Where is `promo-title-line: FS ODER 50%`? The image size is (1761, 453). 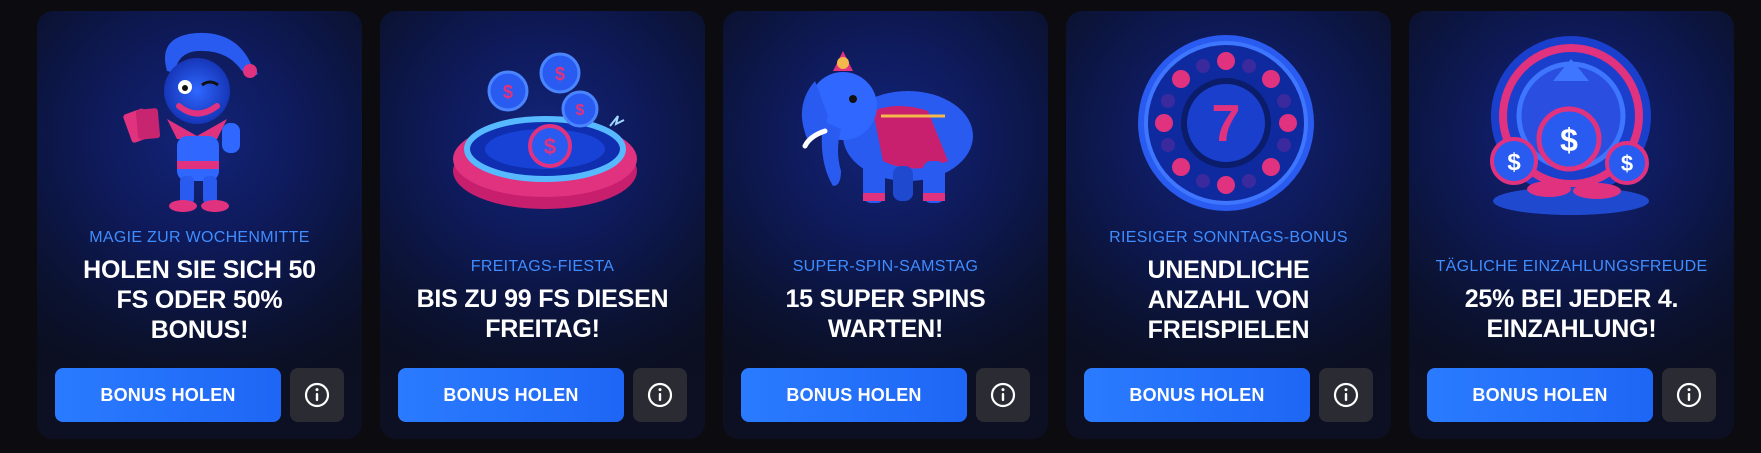 promo-title-line: FS ODER 50% is located at coordinates (199, 300).